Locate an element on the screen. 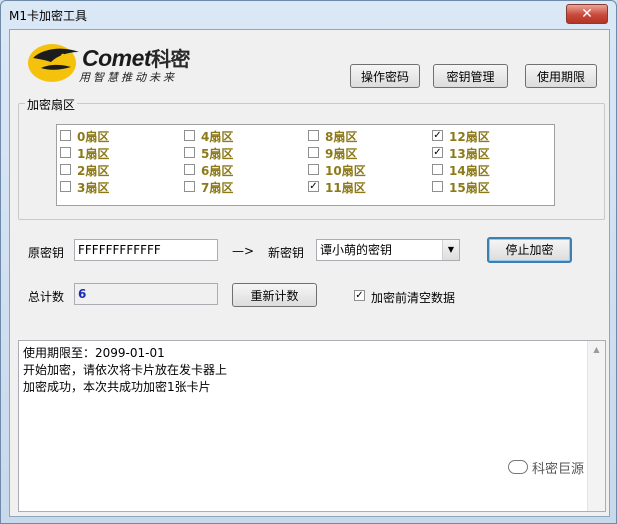 This screenshot has height=524, width=617. sector-11-checkbox: ✓ is located at coordinates (313, 186).